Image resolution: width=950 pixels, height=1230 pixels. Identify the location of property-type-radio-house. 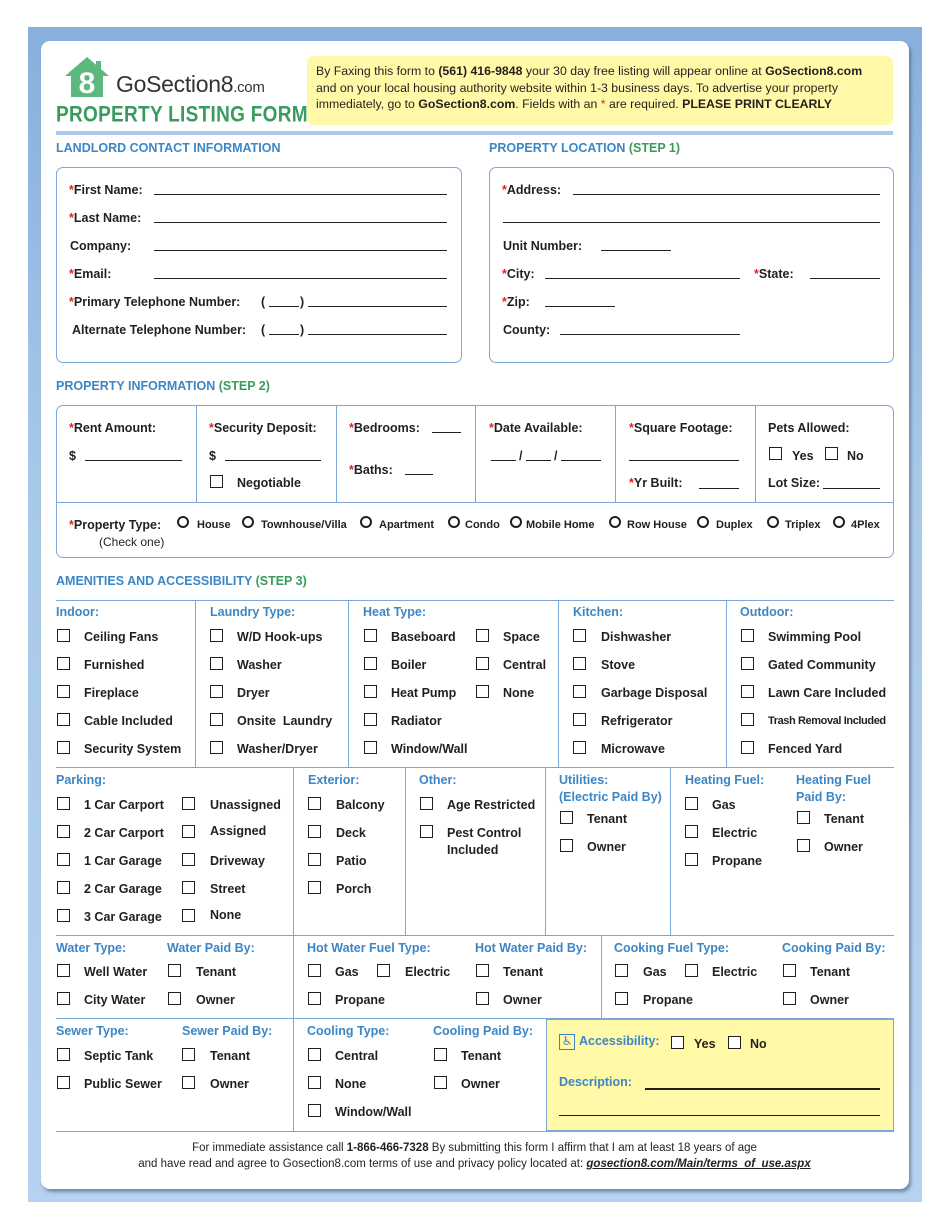
(183, 522).